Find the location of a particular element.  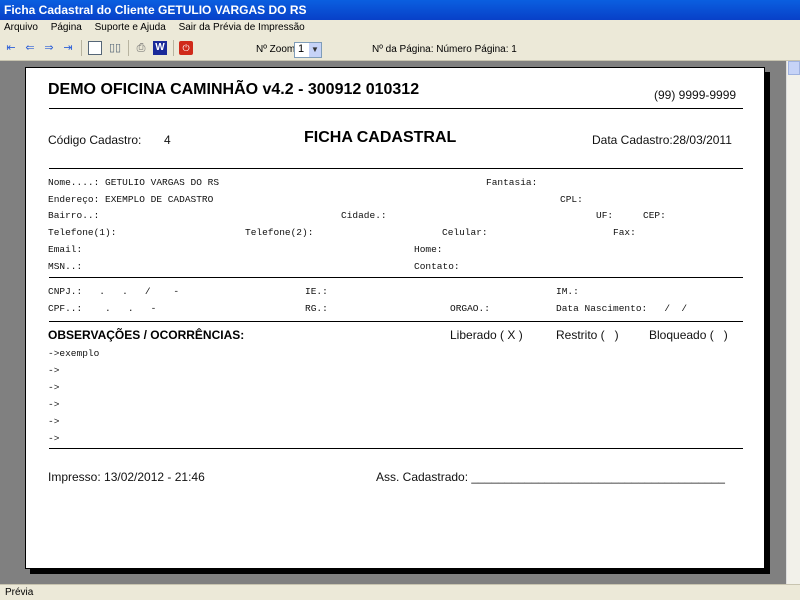

chevron-down-icon: ▼ is located at coordinates (315, 50).